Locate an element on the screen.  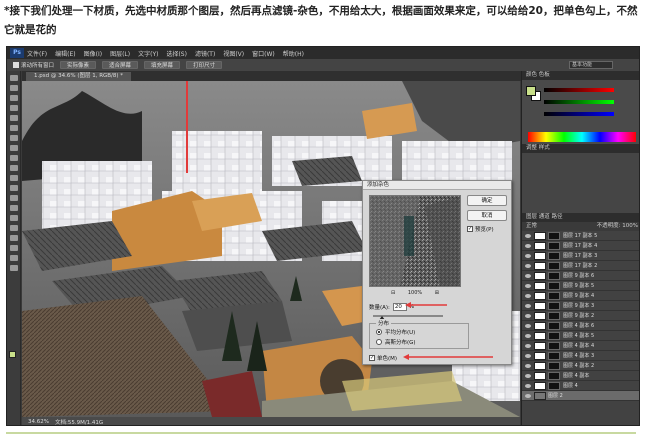
dodge-tool-icon is located at coordinates (13, 208).